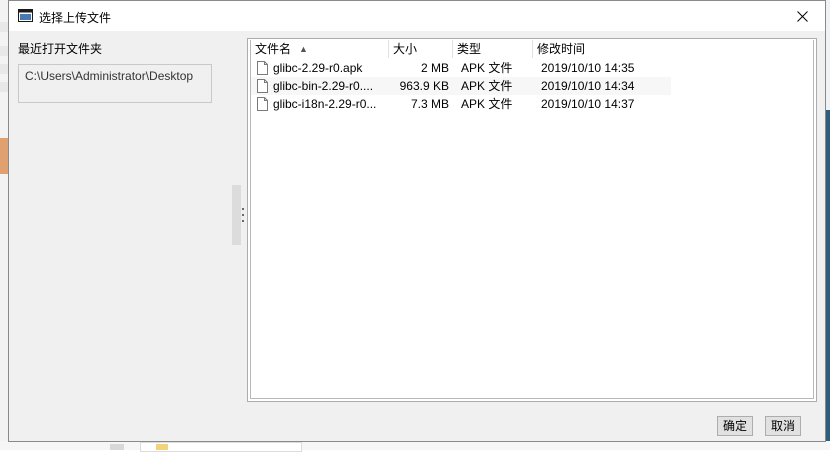 Image resolution: width=830 pixels, height=452 pixels. What do you see at coordinates (588, 104) in the screenshot?
I see `file-modified: 2019/10/10 14:37` at bounding box center [588, 104].